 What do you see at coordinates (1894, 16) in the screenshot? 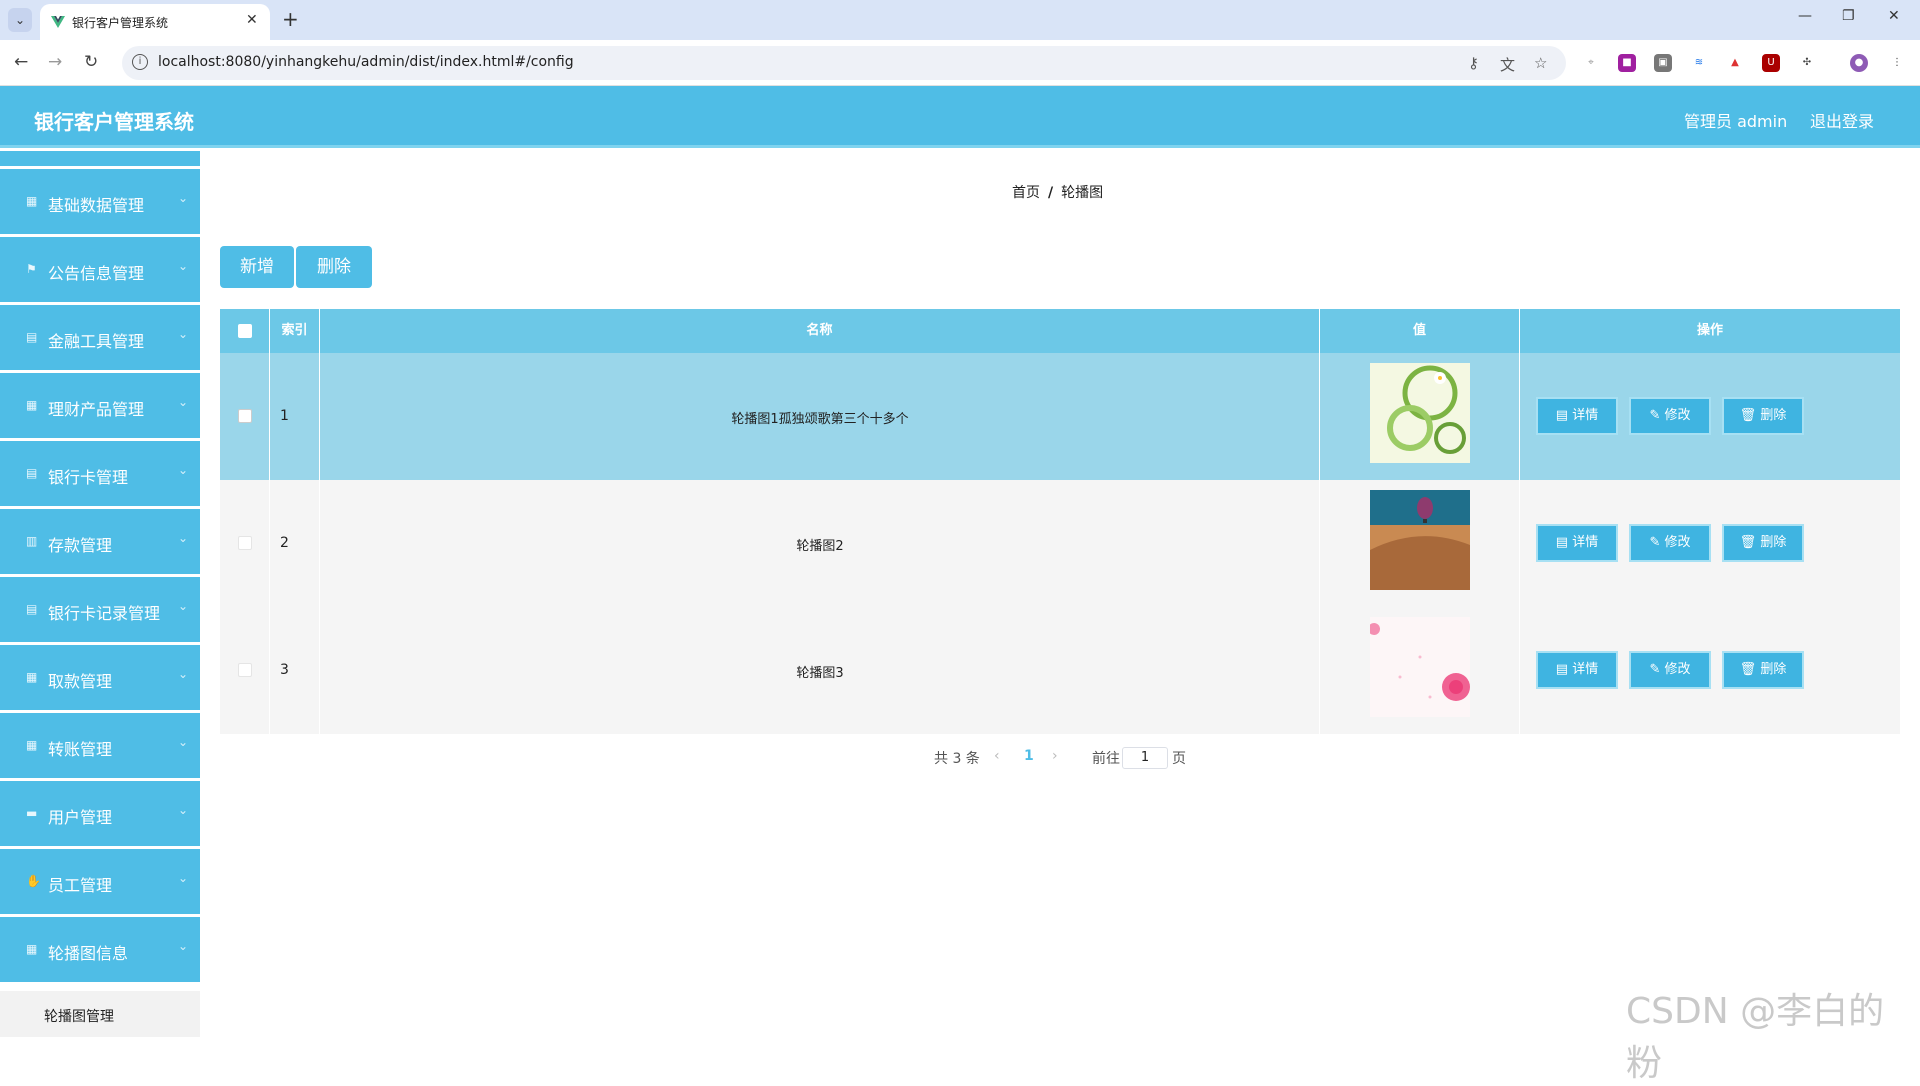
I see `window-close-icon: ✕` at bounding box center [1894, 16].